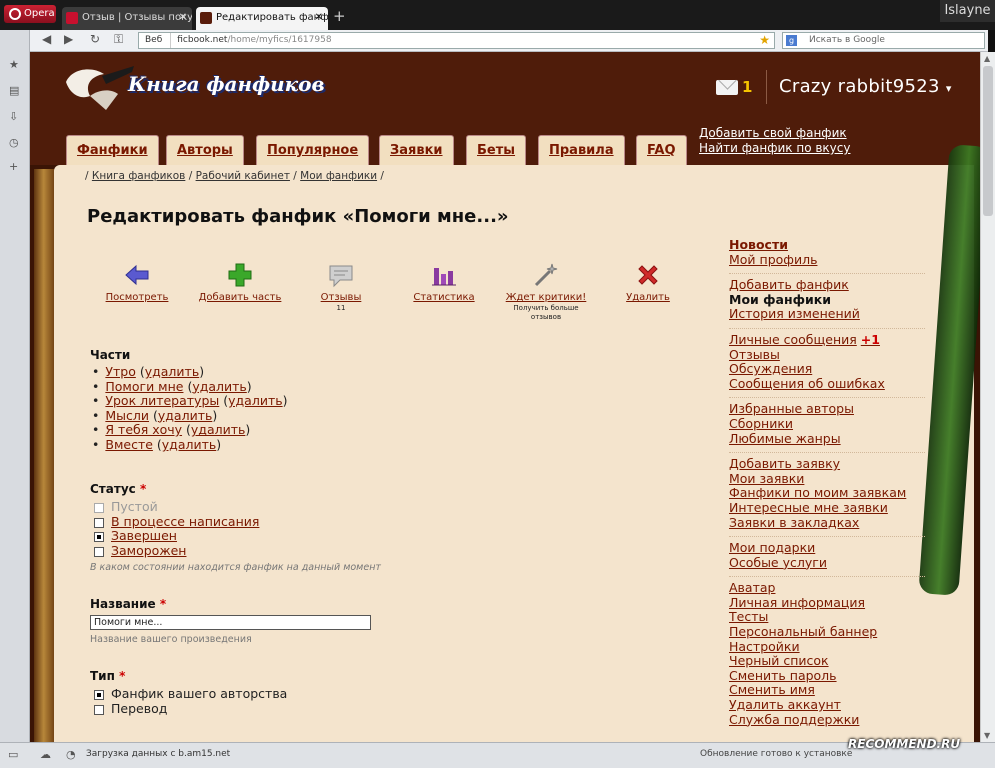  I want to click on sidebar-item-avatar: Аватар, so click(827, 588).